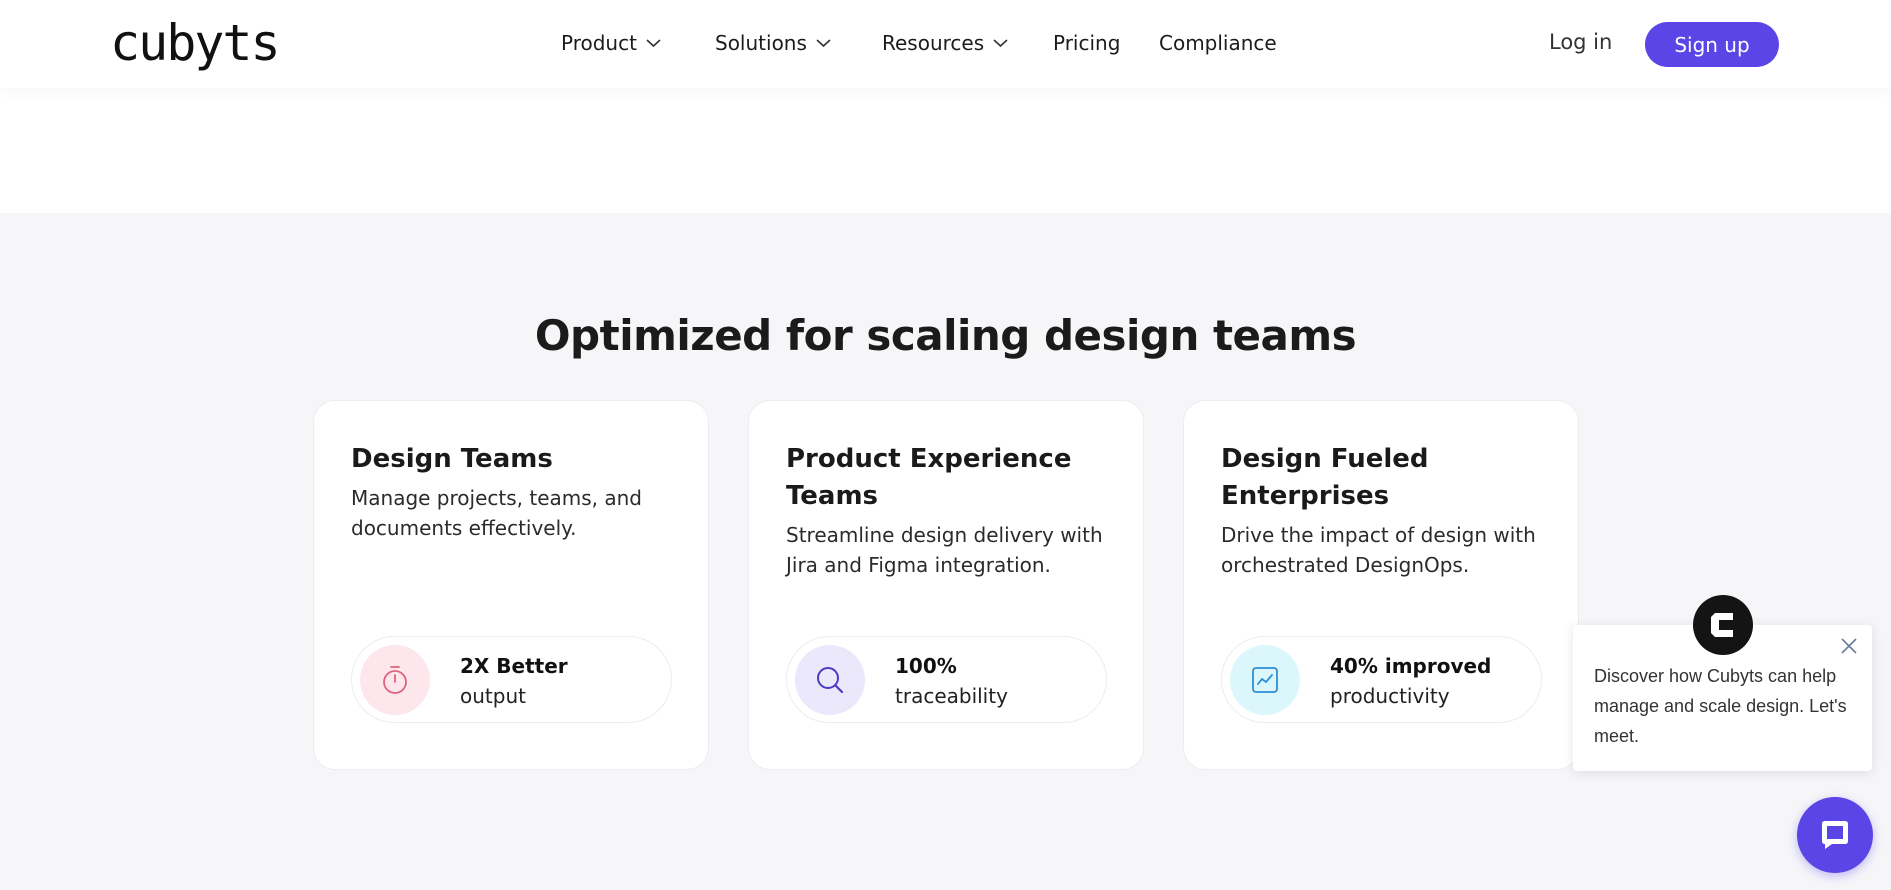 This screenshot has width=1891, height=890. What do you see at coordinates (1411, 666) in the screenshot?
I see `stat-value: 40% improved` at bounding box center [1411, 666].